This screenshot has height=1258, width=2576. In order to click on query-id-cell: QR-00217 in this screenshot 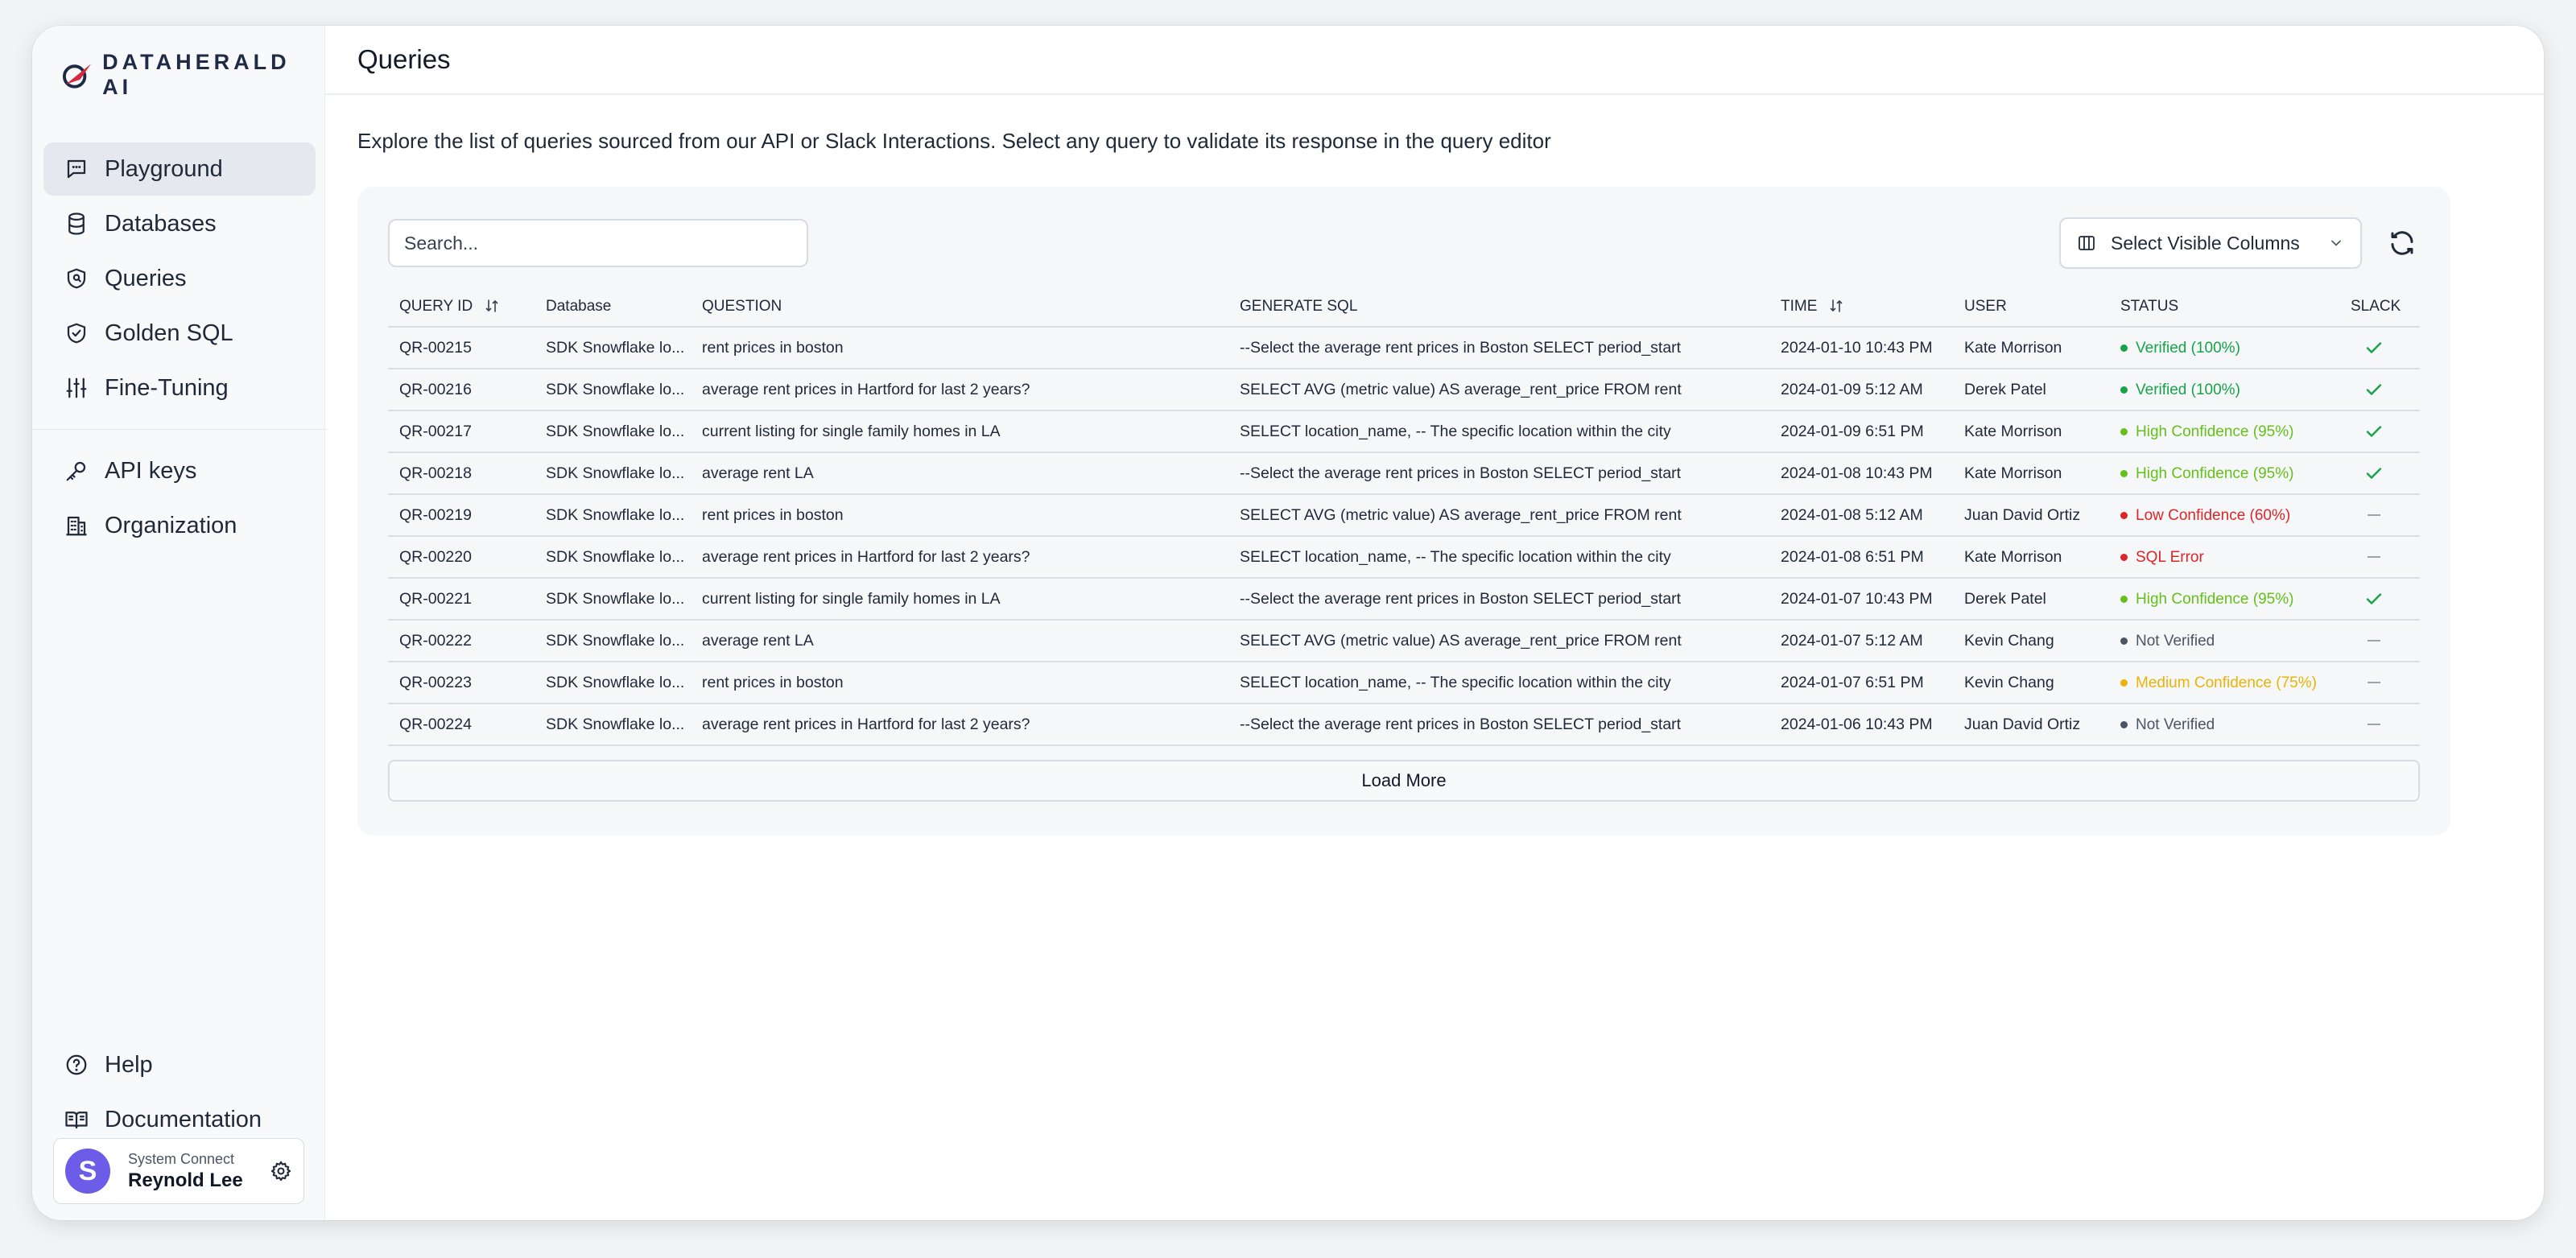, I will do `click(462, 431)`.